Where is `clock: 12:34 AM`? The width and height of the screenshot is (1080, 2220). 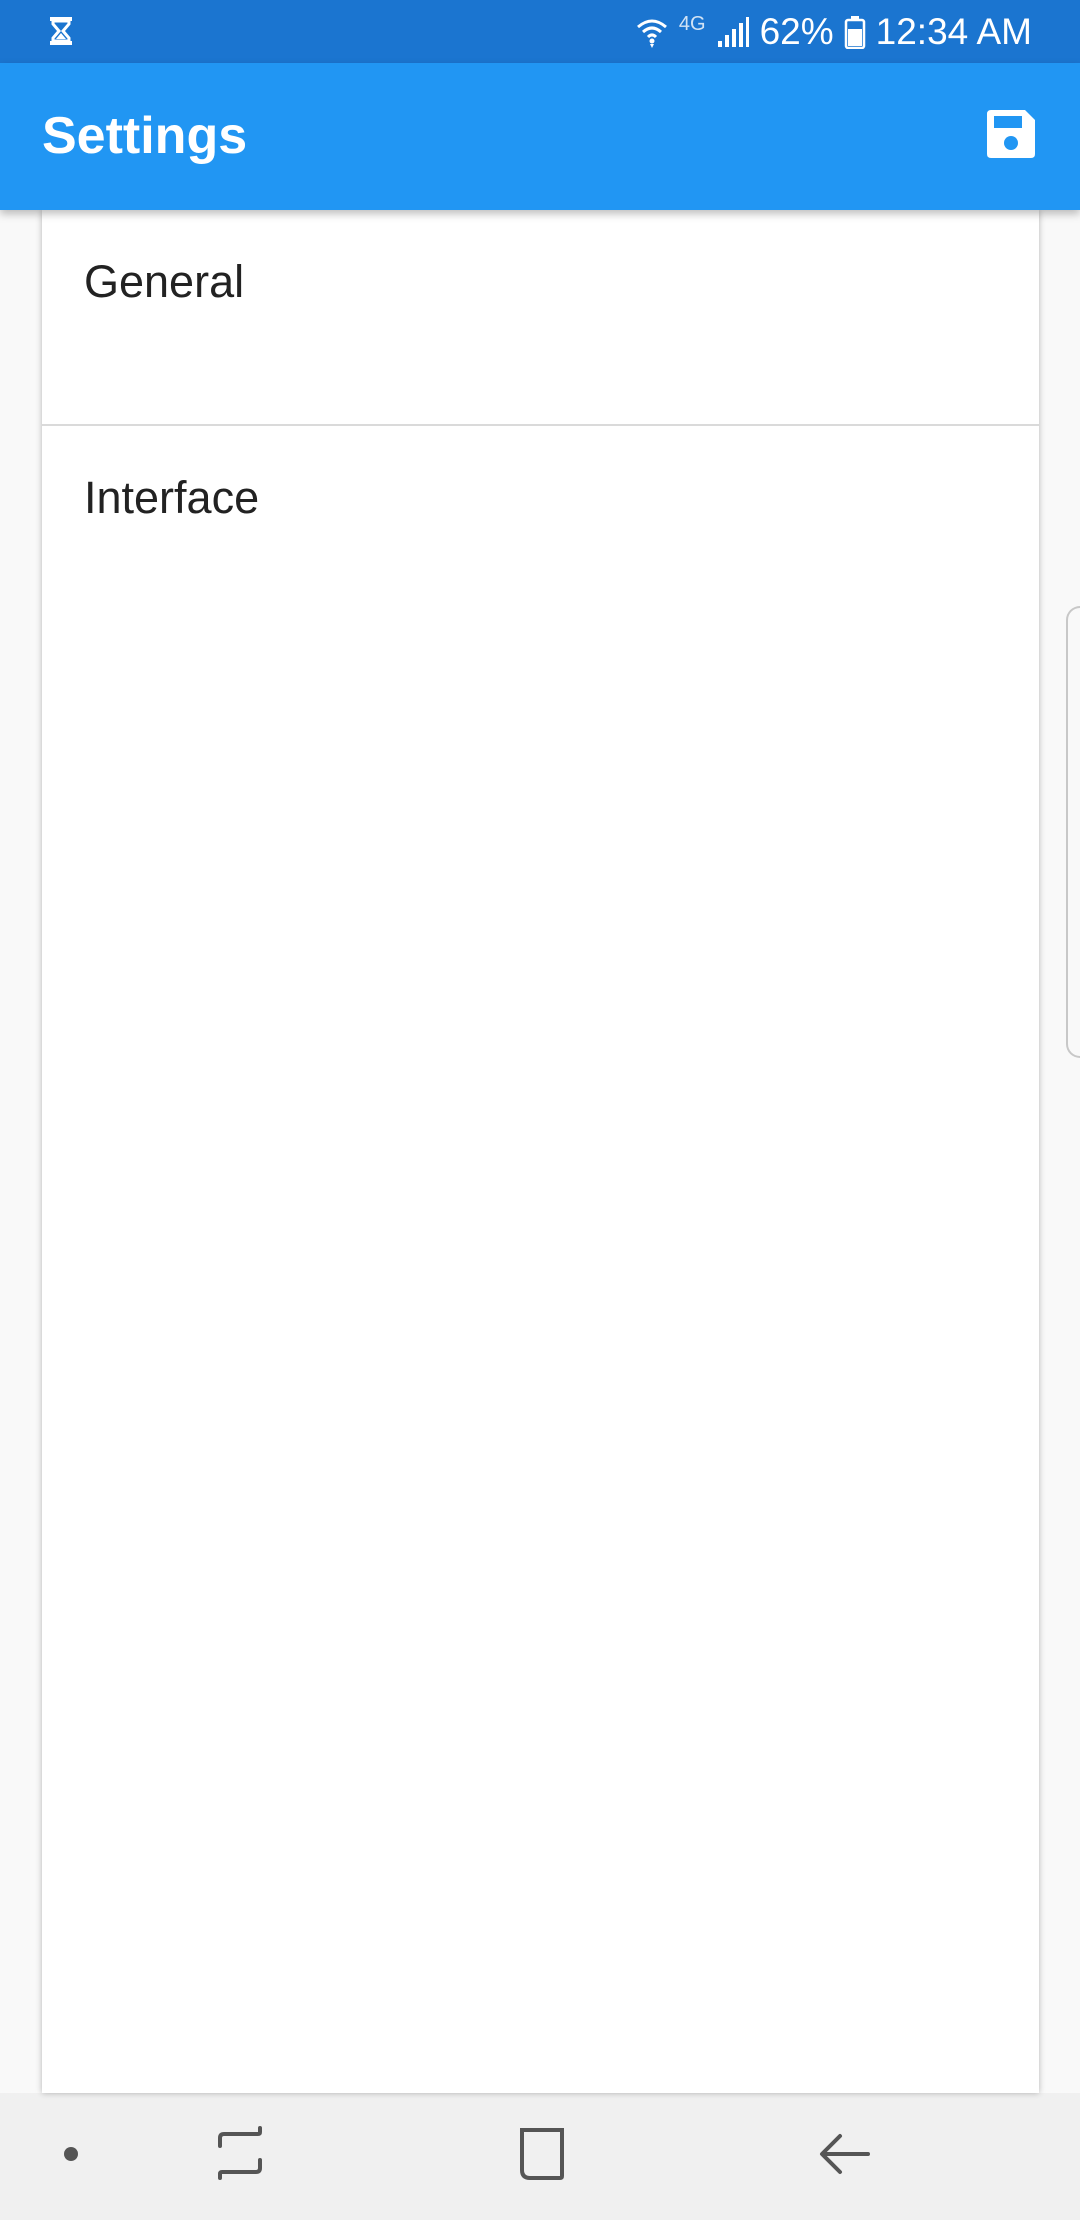
clock: 12:34 AM is located at coordinates (953, 31).